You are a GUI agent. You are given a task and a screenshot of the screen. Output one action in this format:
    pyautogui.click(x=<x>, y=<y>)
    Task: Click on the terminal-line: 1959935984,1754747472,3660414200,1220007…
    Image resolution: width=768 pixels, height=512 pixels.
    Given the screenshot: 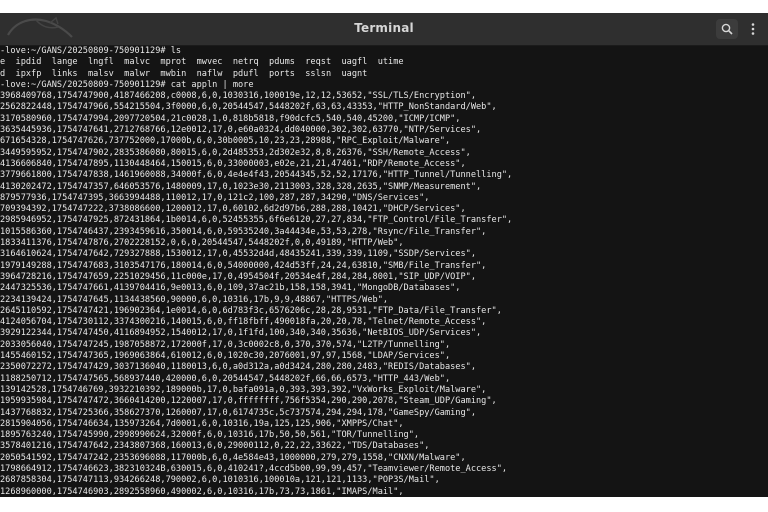 What is the action you would take?
    pyautogui.click(x=248, y=401)
    